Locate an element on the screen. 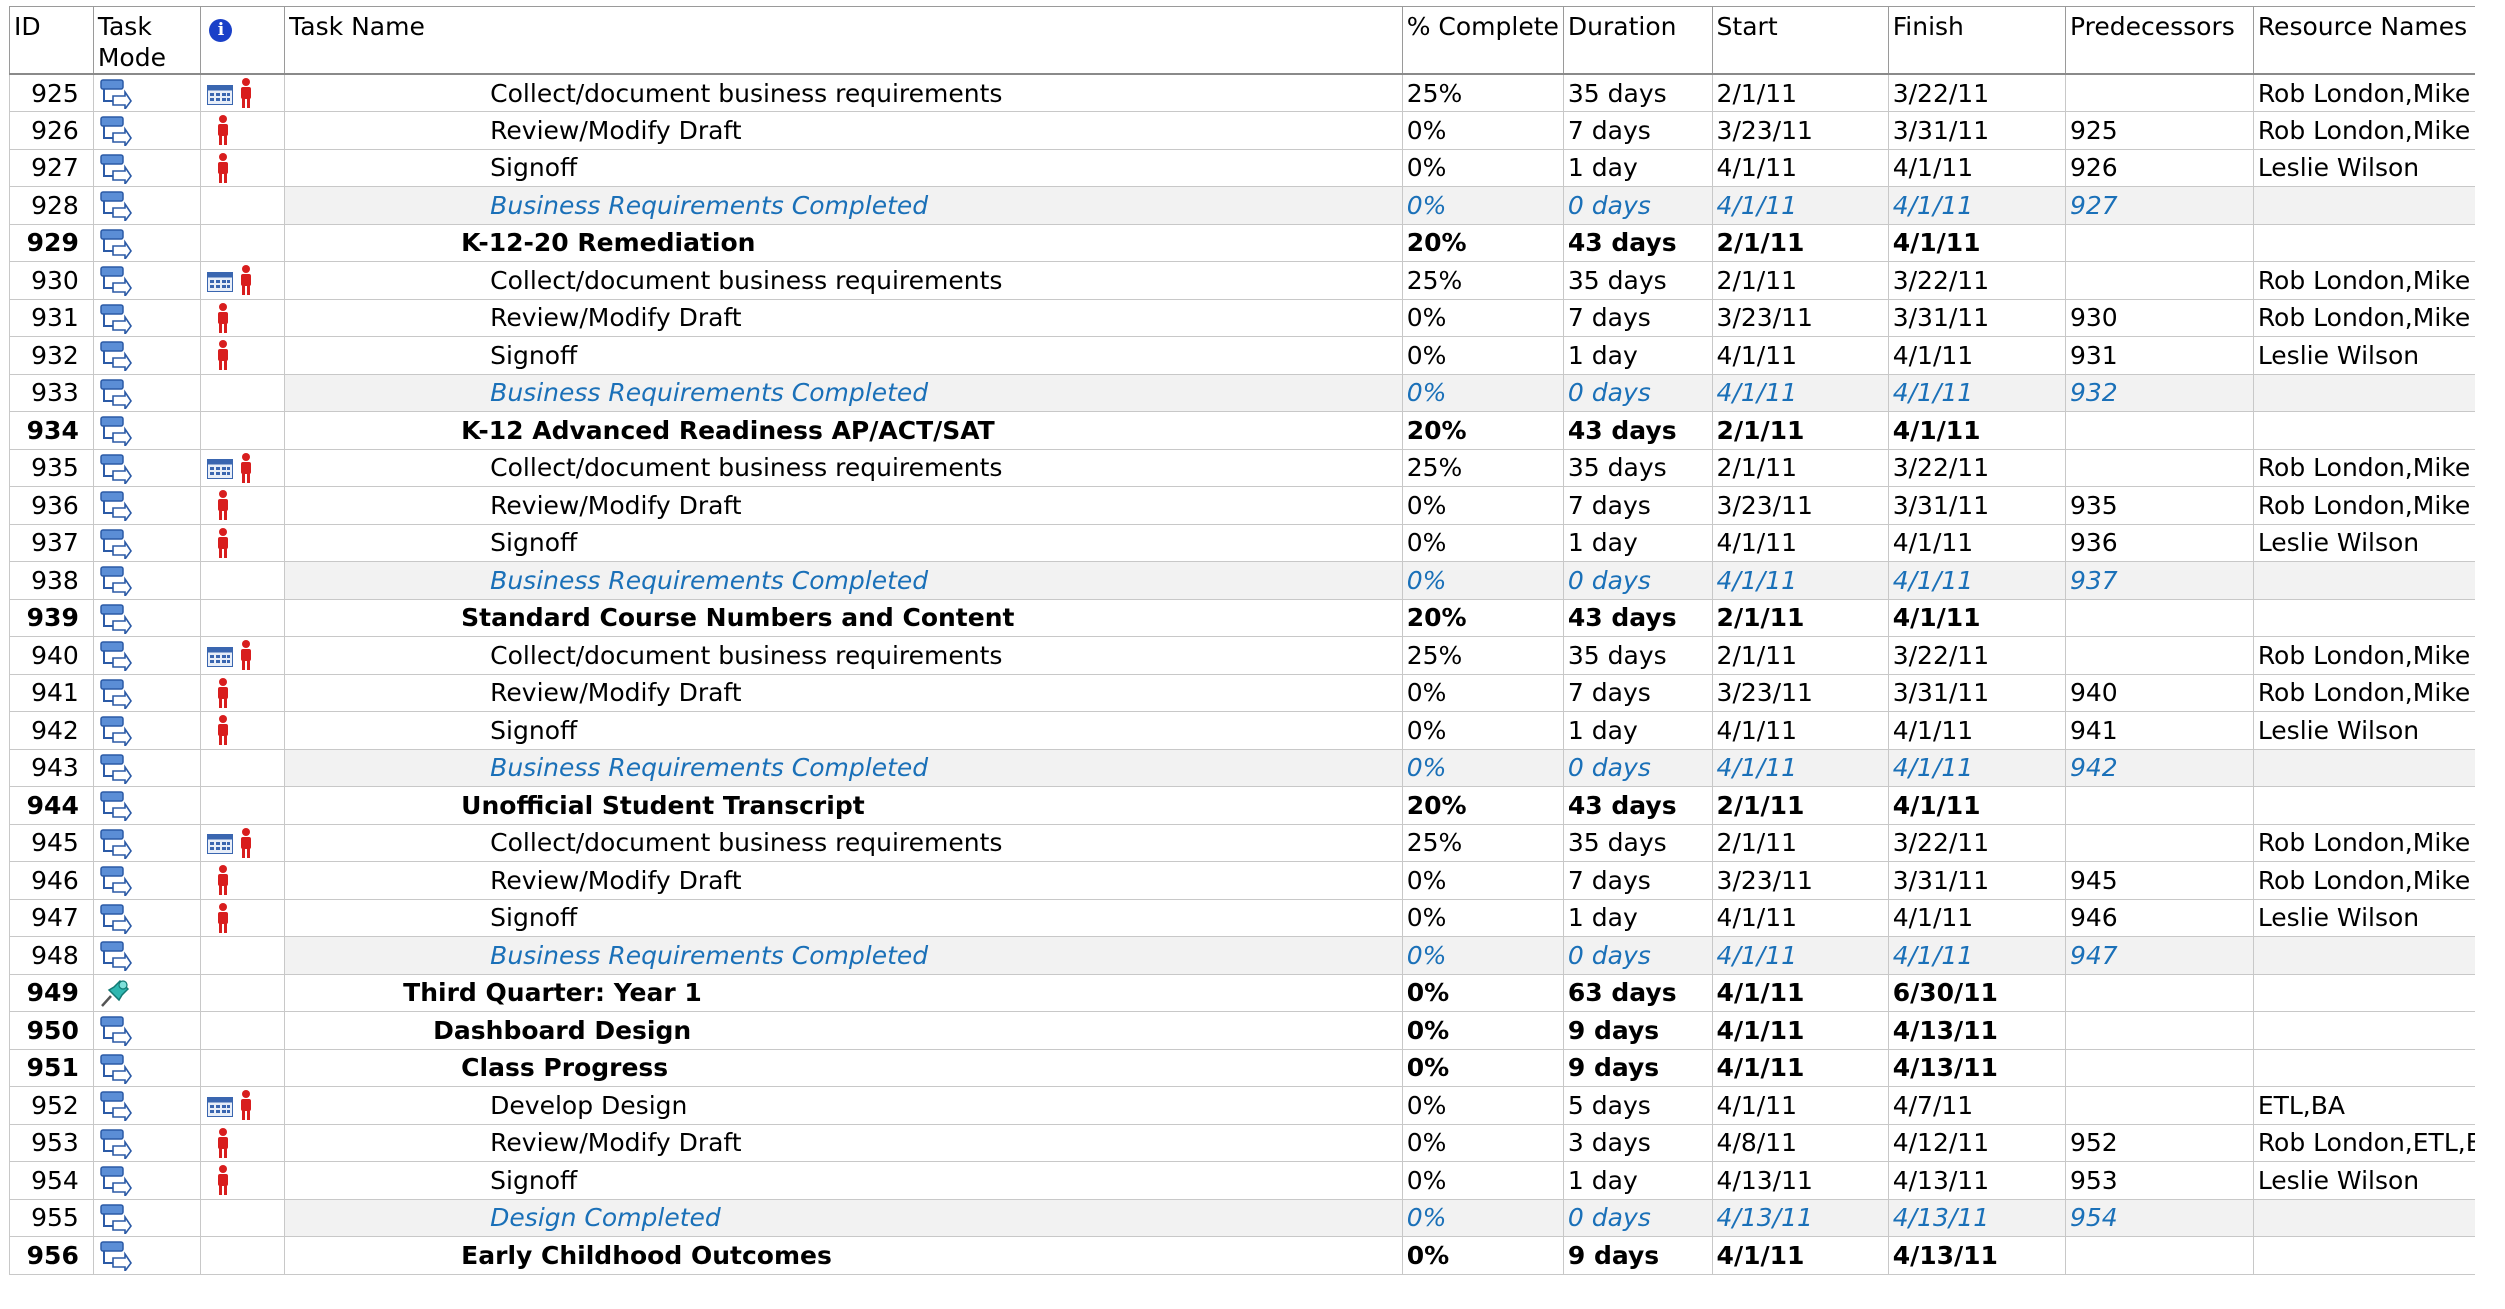  predecessors: 930 is located at coordinates (2159, 317).